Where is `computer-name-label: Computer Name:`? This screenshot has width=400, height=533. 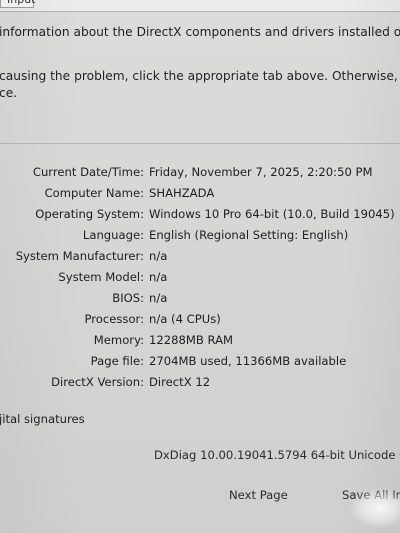
computer-name-label: Computer Name: is located at coordinates (94, 193).